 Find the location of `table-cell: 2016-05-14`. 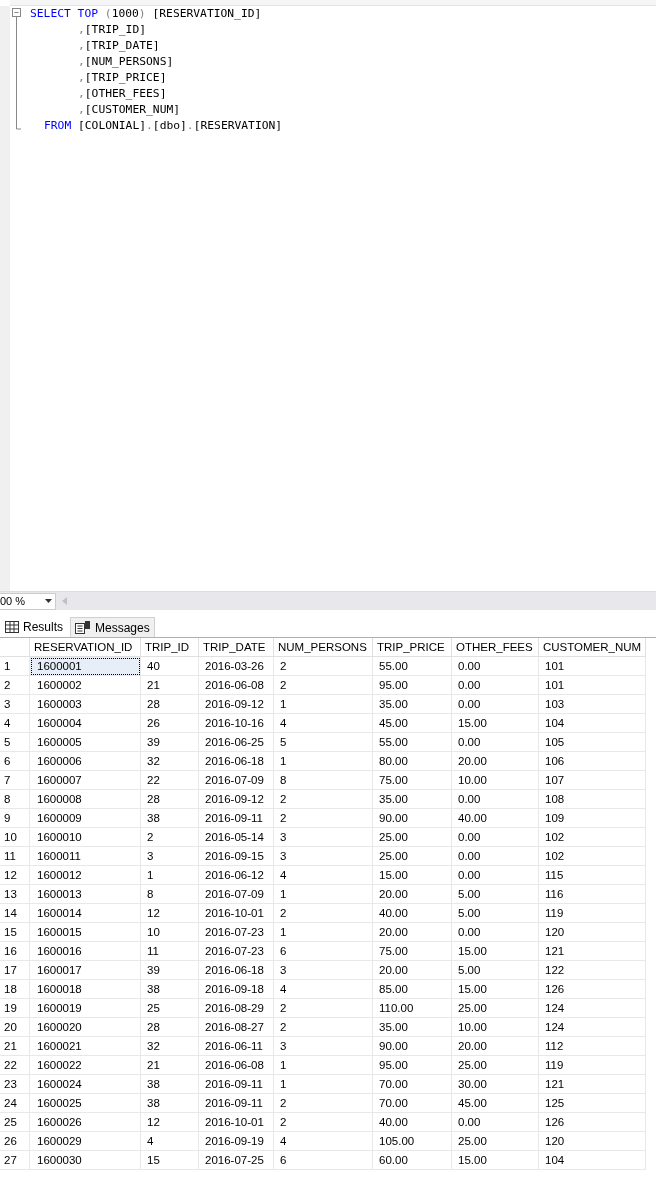

table-cell: 2016-05-14 is located at coordinates (236, 837).